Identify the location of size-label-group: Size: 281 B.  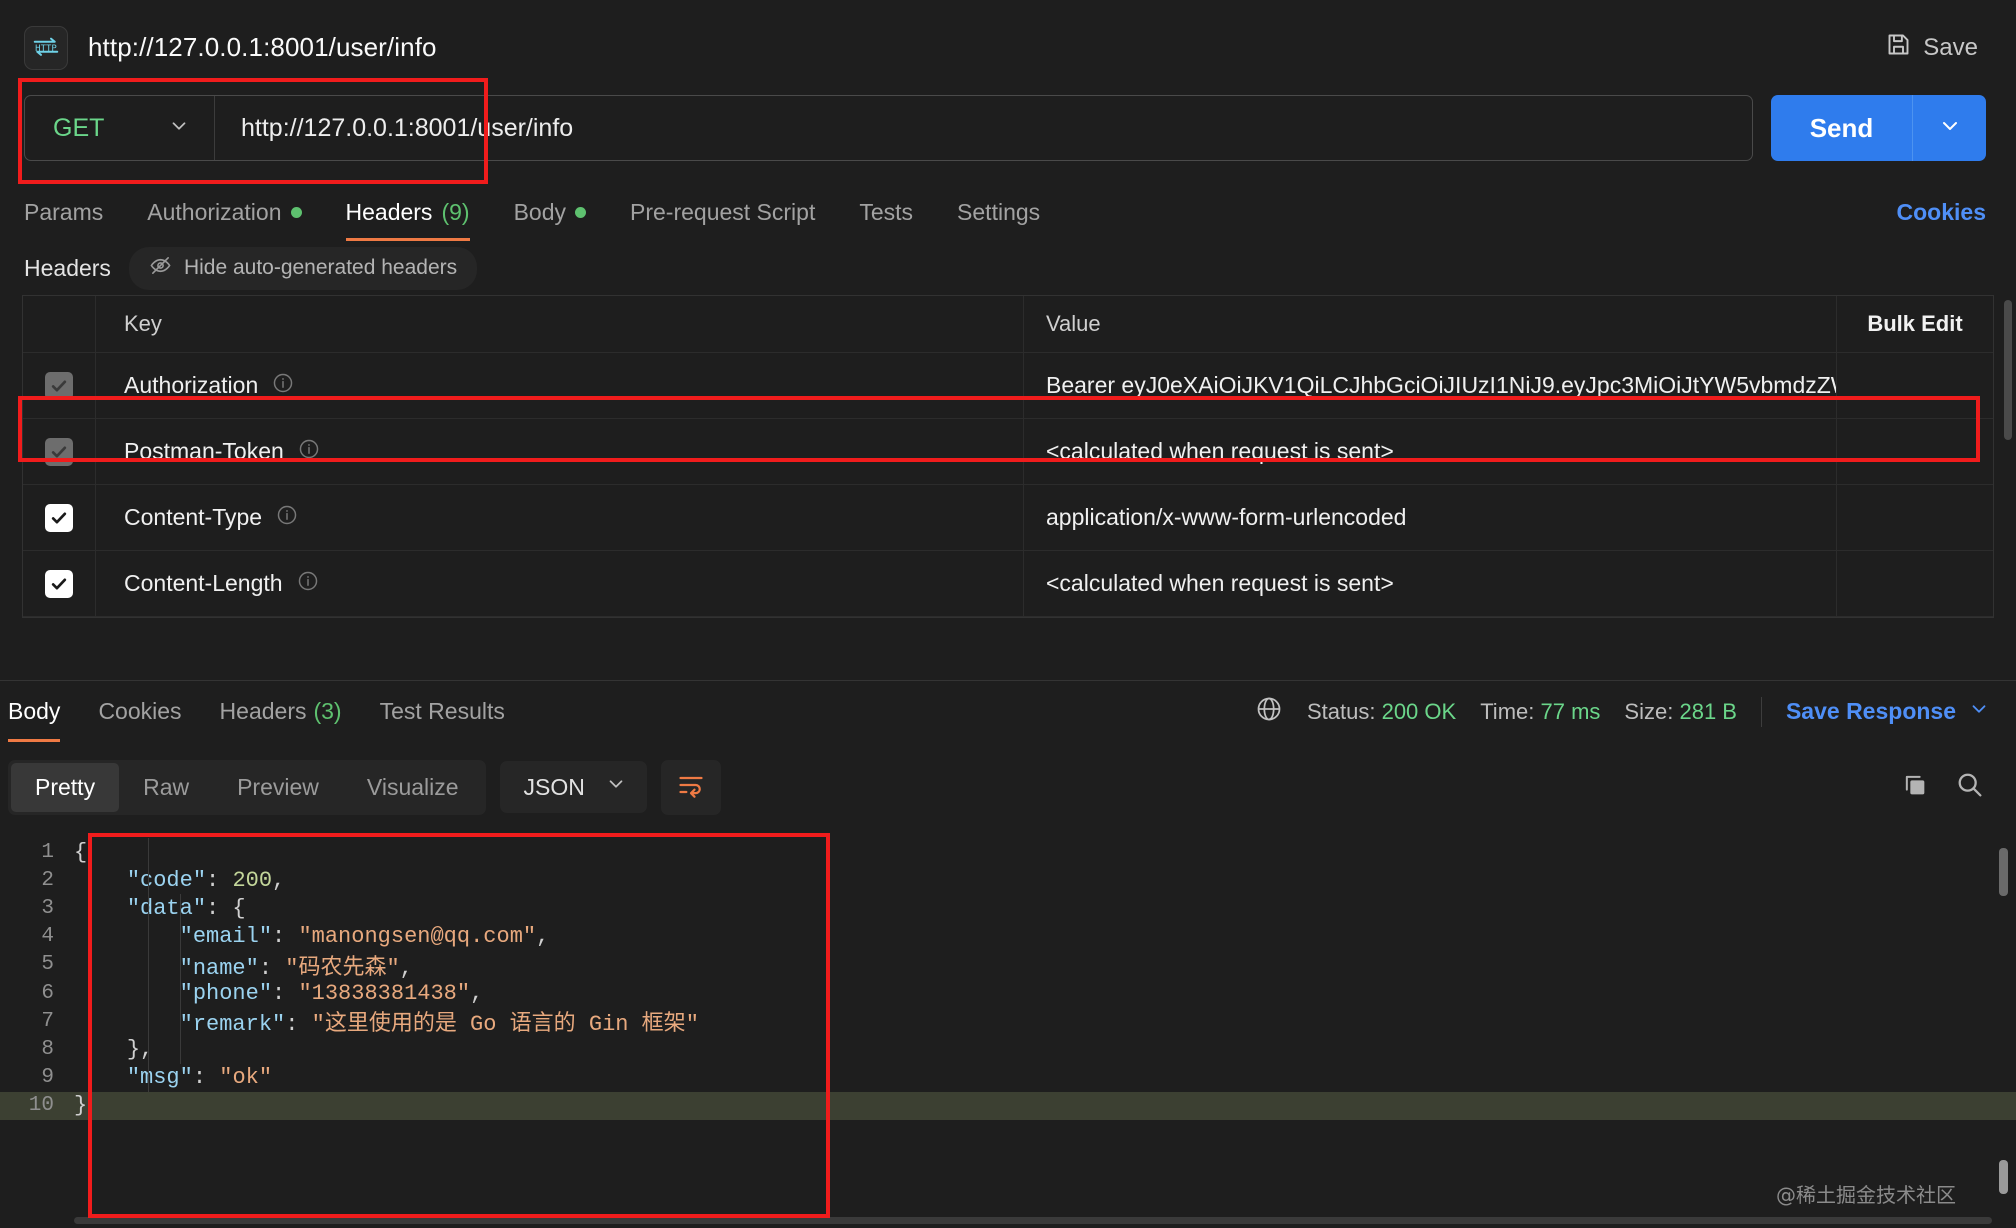
(1680, 712).